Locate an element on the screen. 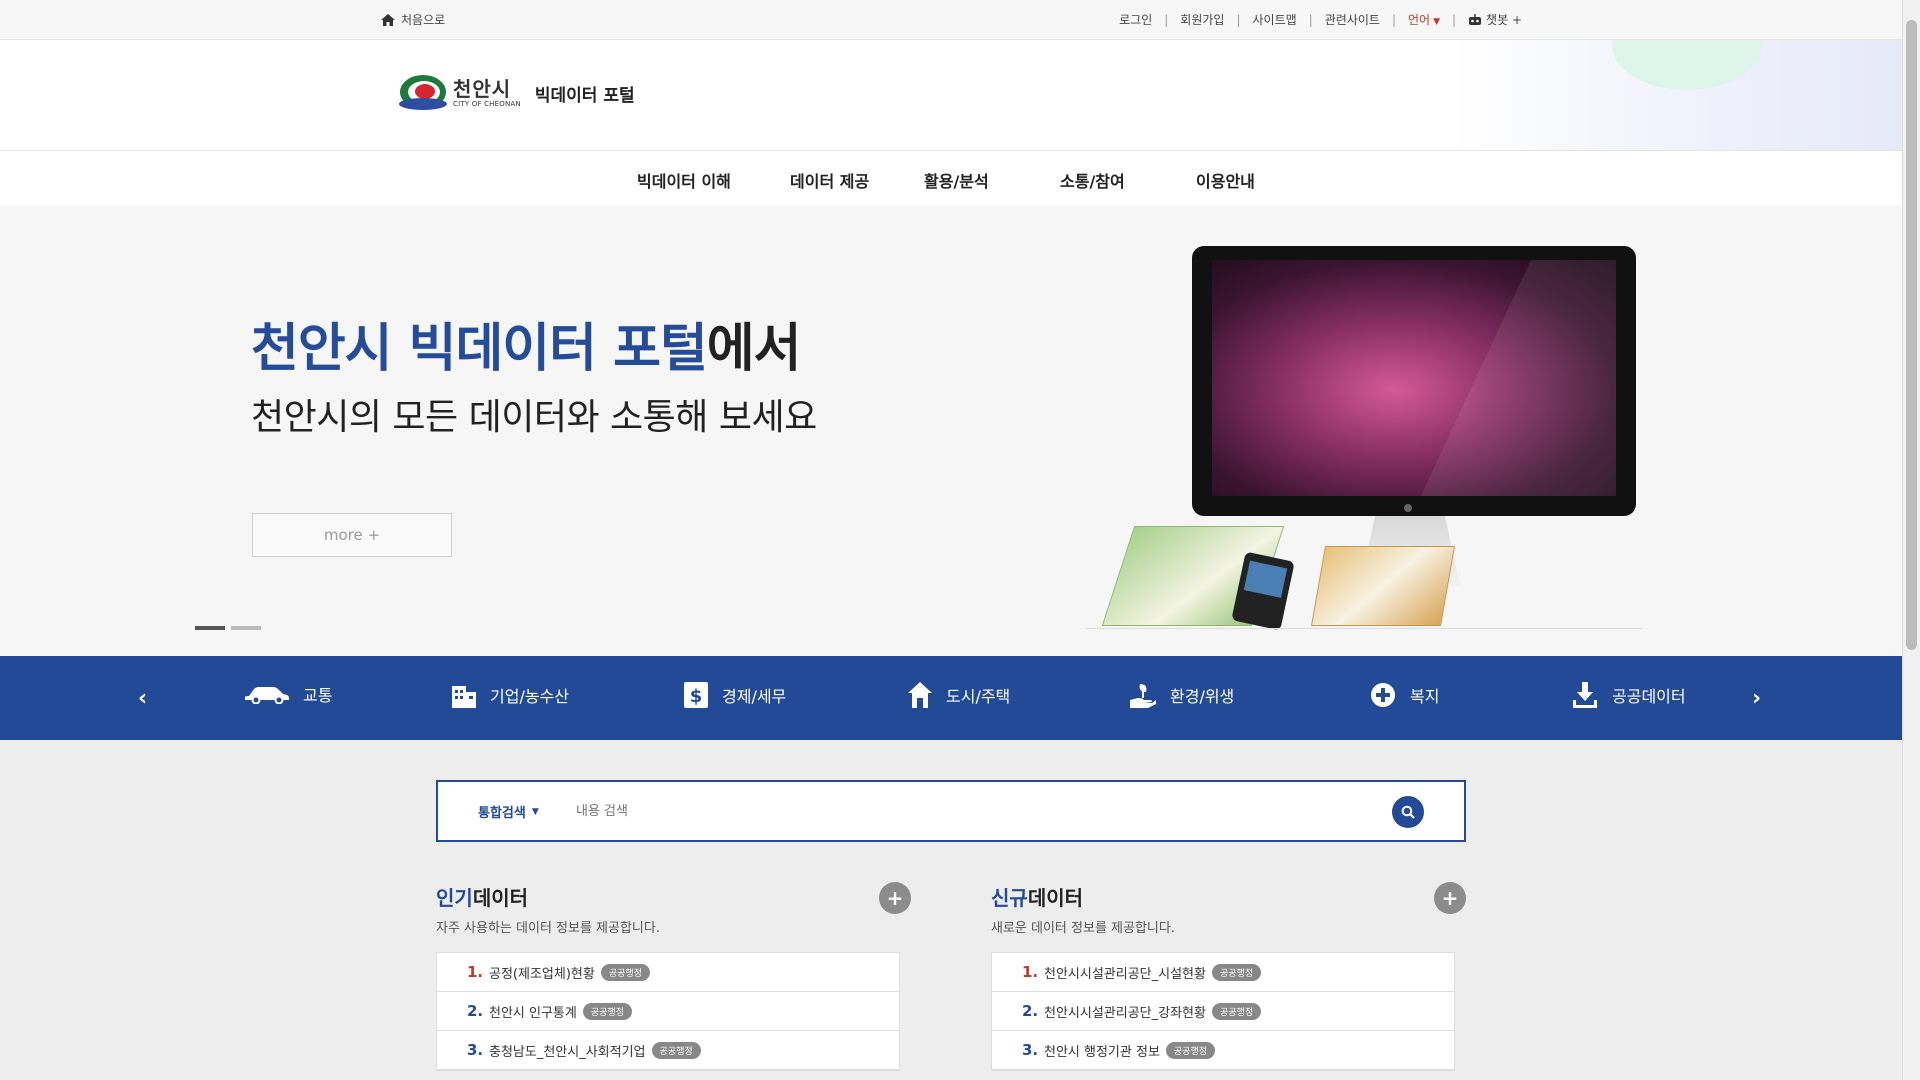  category-public-data: 공공데이터 is located at coordinates (1629, 695).